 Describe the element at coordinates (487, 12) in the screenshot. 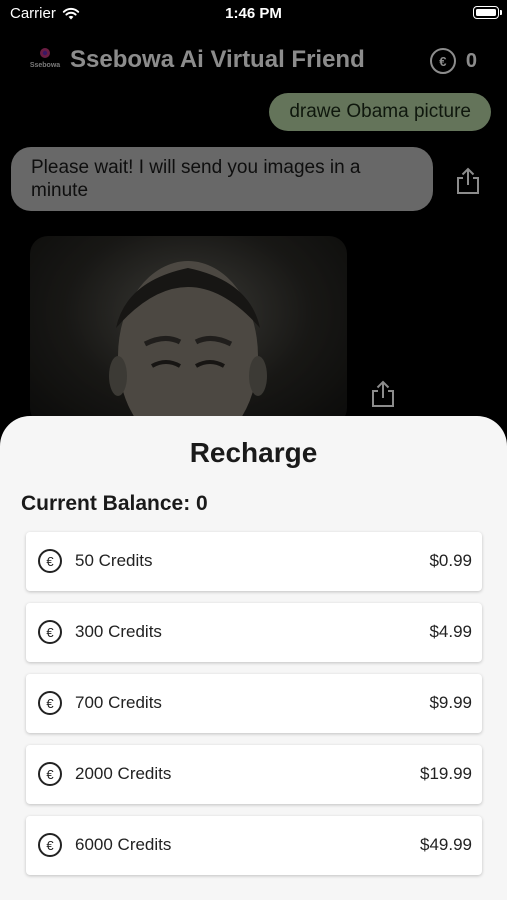

I see `battery-icon` at that location.